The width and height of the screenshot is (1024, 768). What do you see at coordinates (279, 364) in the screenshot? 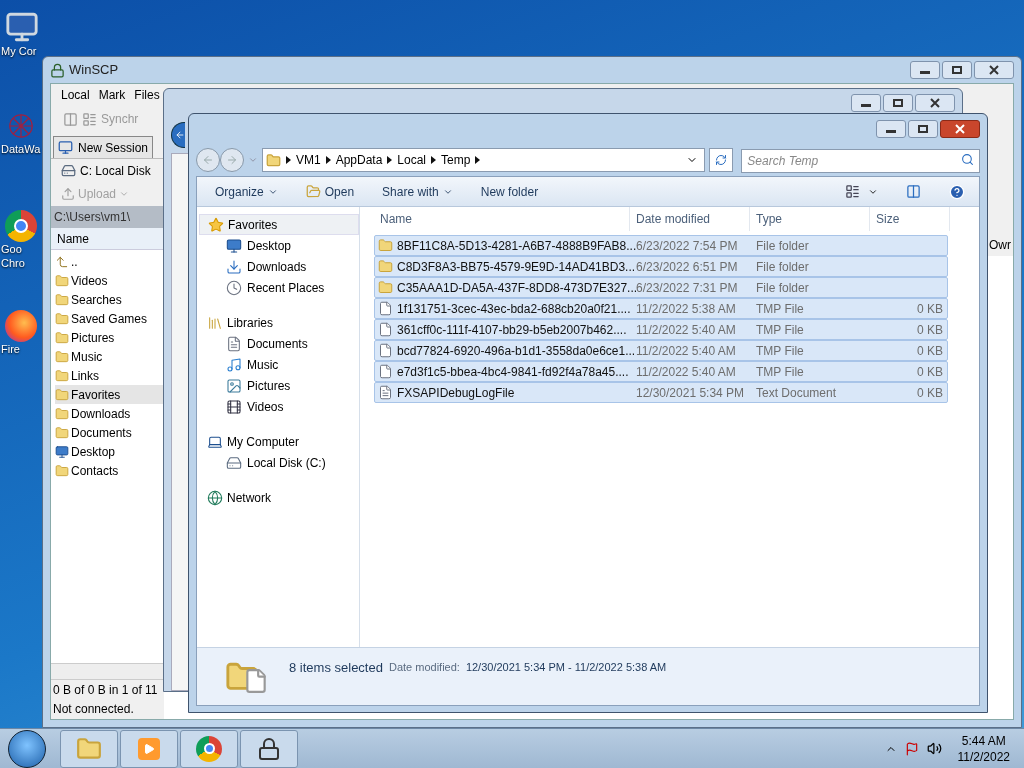
I see `nav-item: Music` at bounding box center [279, 364].